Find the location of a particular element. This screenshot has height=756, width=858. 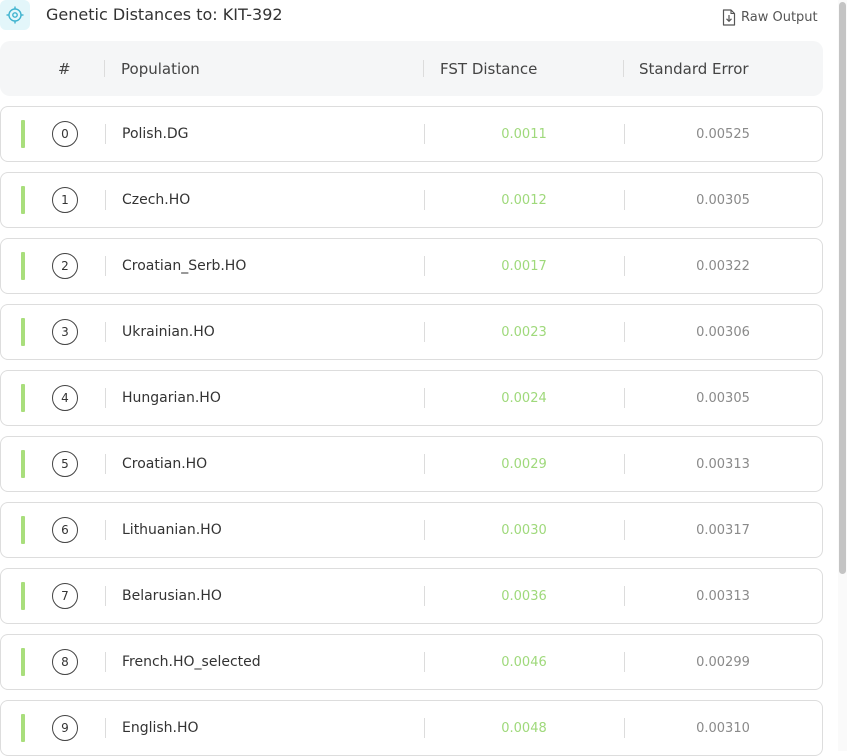

rank-badge: 3 is located at coordinates (65, 332).